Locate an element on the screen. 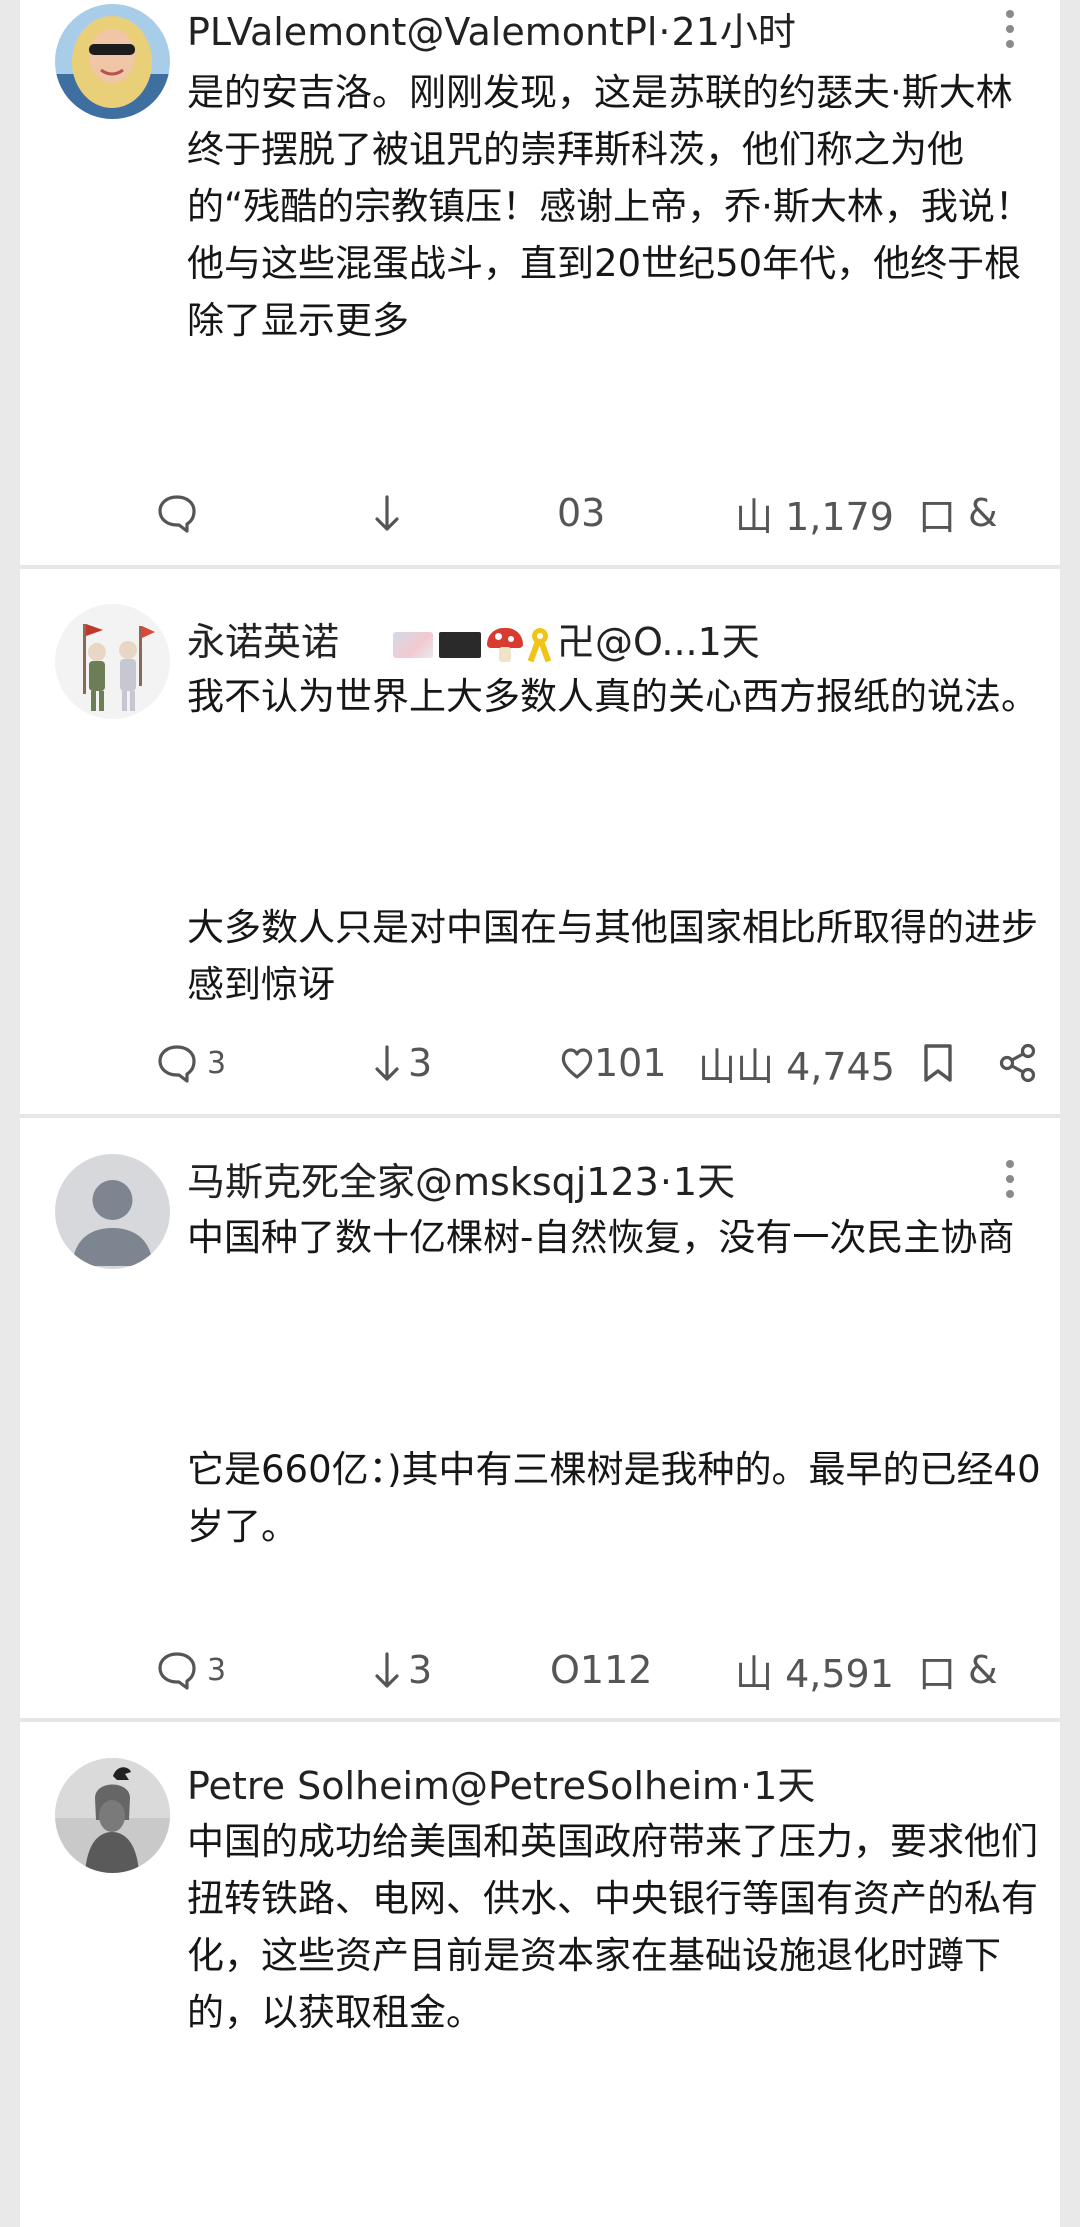 This screenshot has height=2227, width=1080. bookmark-button is located at coordinates (938, 1063).